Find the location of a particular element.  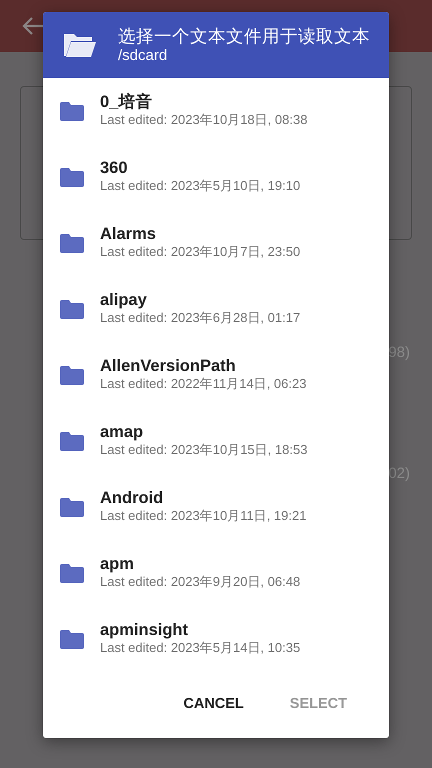

folder-name: Alarms is located at coordinates (128, 234).